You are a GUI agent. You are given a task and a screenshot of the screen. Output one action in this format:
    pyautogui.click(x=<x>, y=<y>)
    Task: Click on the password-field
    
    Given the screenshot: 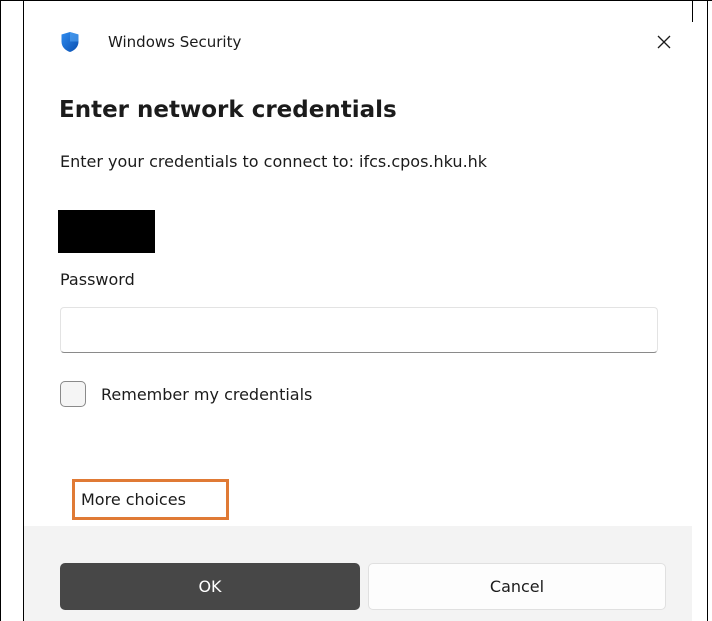 What is the action you would take?
    pyautogui.click(x=359, y=330)
    